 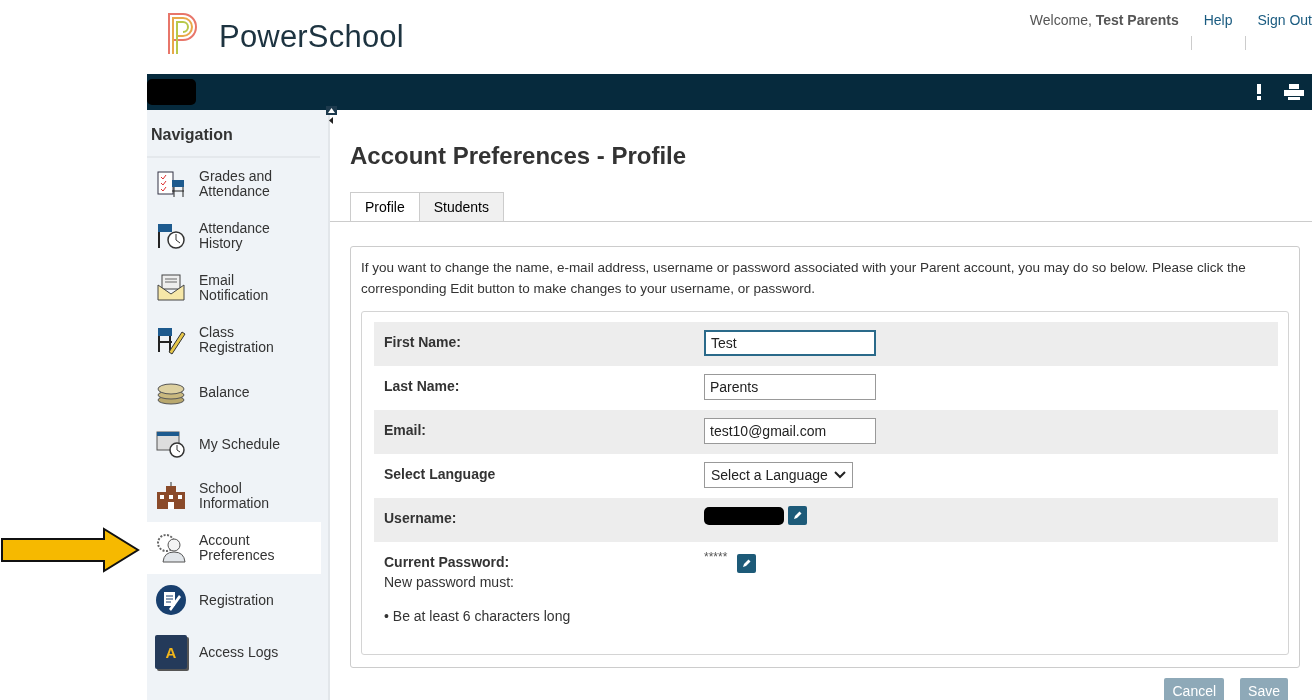 What do you see at coordinates (234, 444) in the screenshot?
I see `nav-item: My Schedule` at bounding box center [234, 444].